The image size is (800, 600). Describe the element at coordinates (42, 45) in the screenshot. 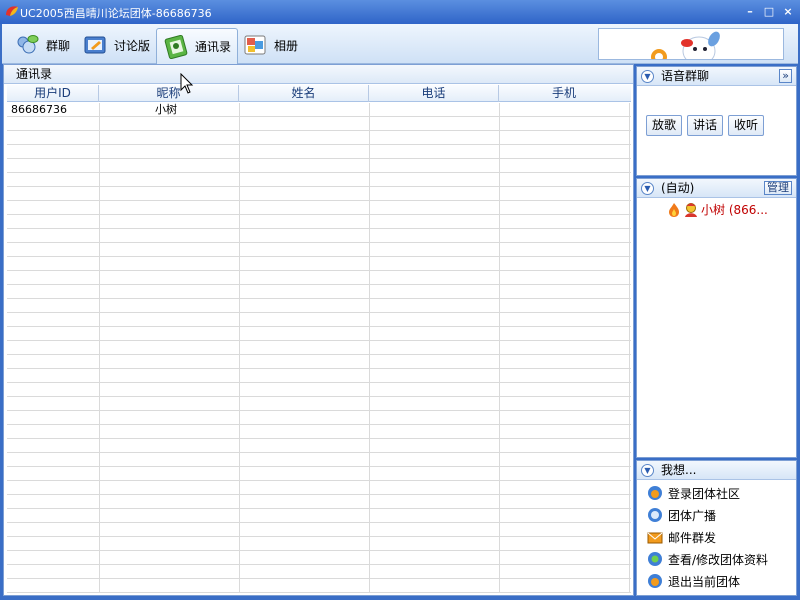

I see `tab-group-chat: 群聊` at that location.